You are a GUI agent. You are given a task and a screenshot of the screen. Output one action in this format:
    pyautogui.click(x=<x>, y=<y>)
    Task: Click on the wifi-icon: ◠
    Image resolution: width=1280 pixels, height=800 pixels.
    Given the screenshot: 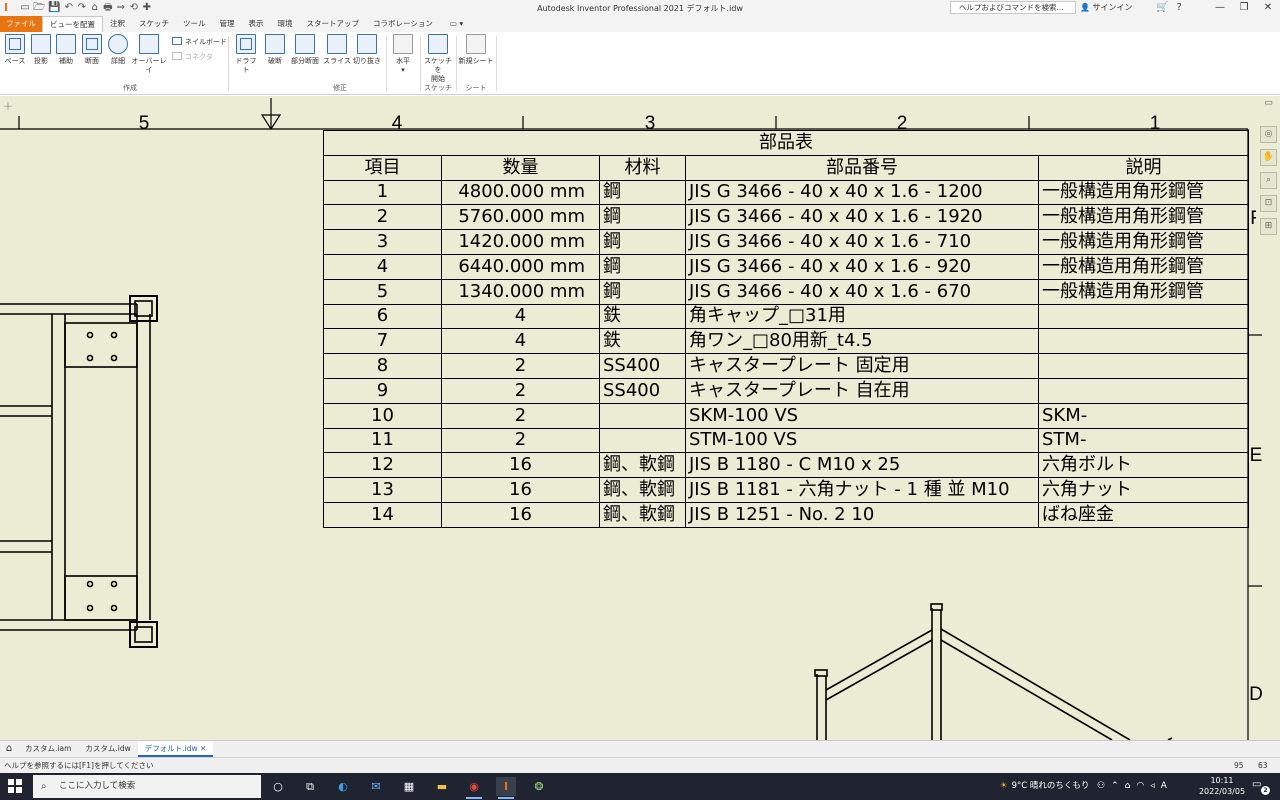 What is the action you would take?
    pyautogui.click(x=1140, y=786)
    